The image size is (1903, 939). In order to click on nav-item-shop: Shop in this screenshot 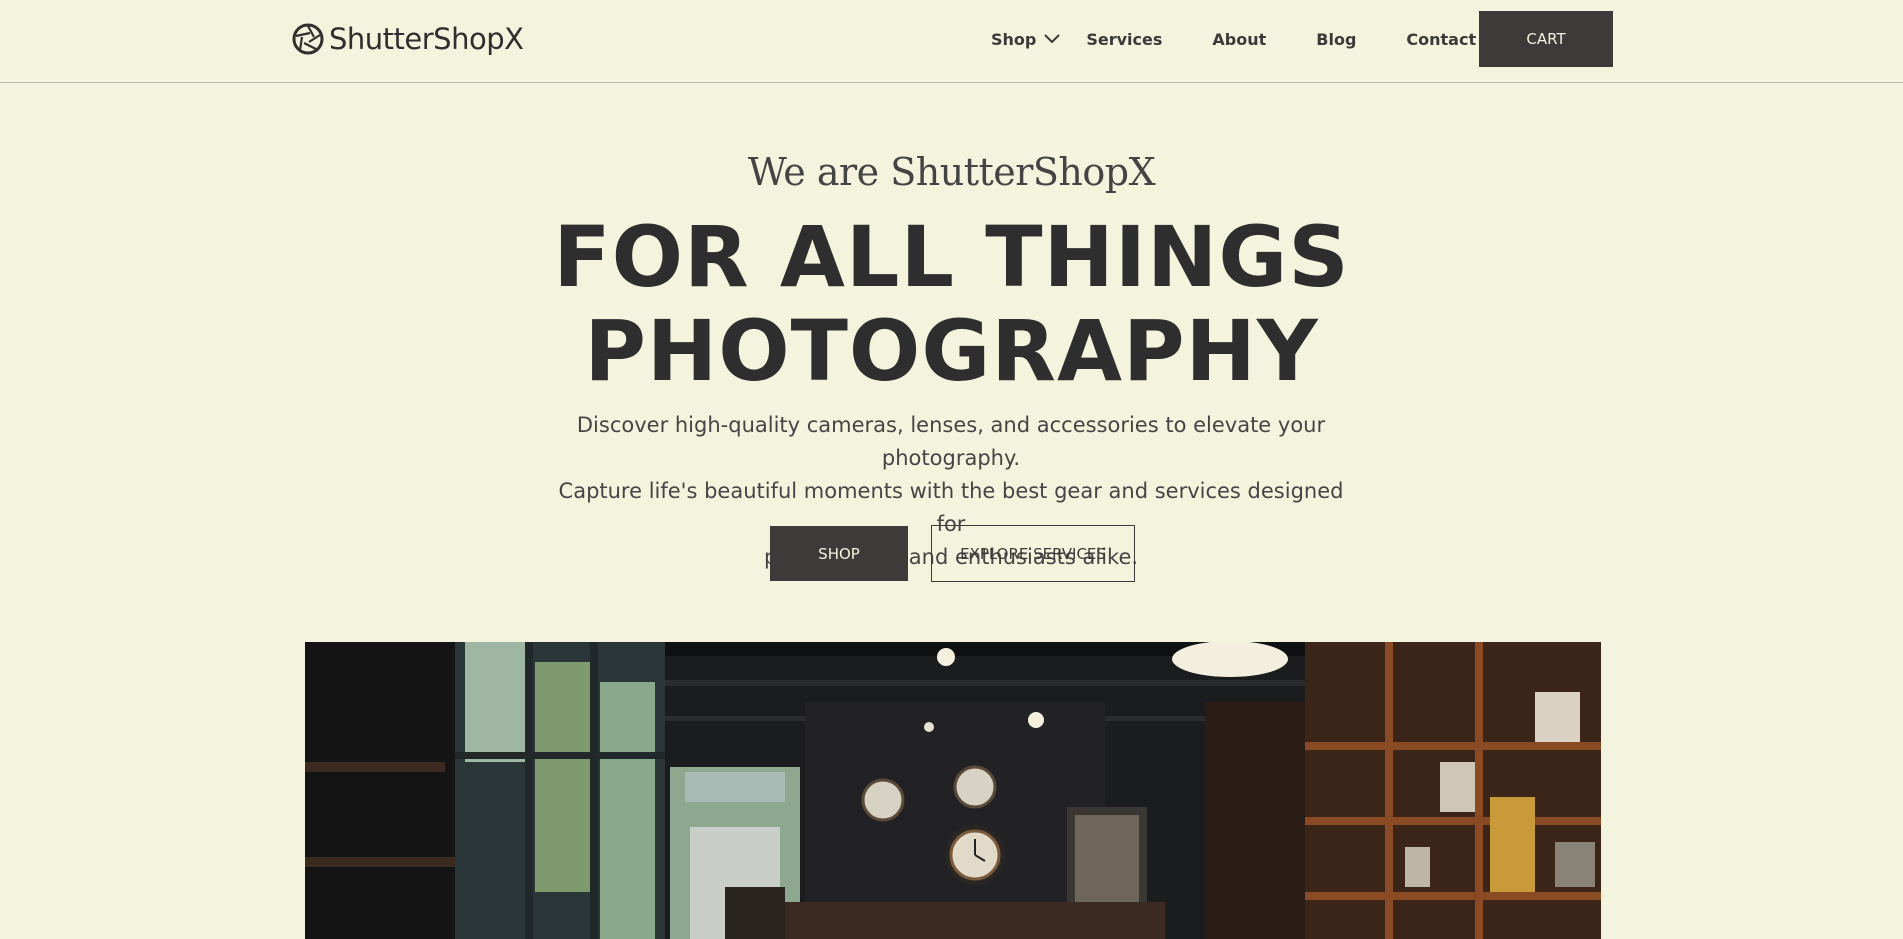, I will do `click(1026, 39)`.